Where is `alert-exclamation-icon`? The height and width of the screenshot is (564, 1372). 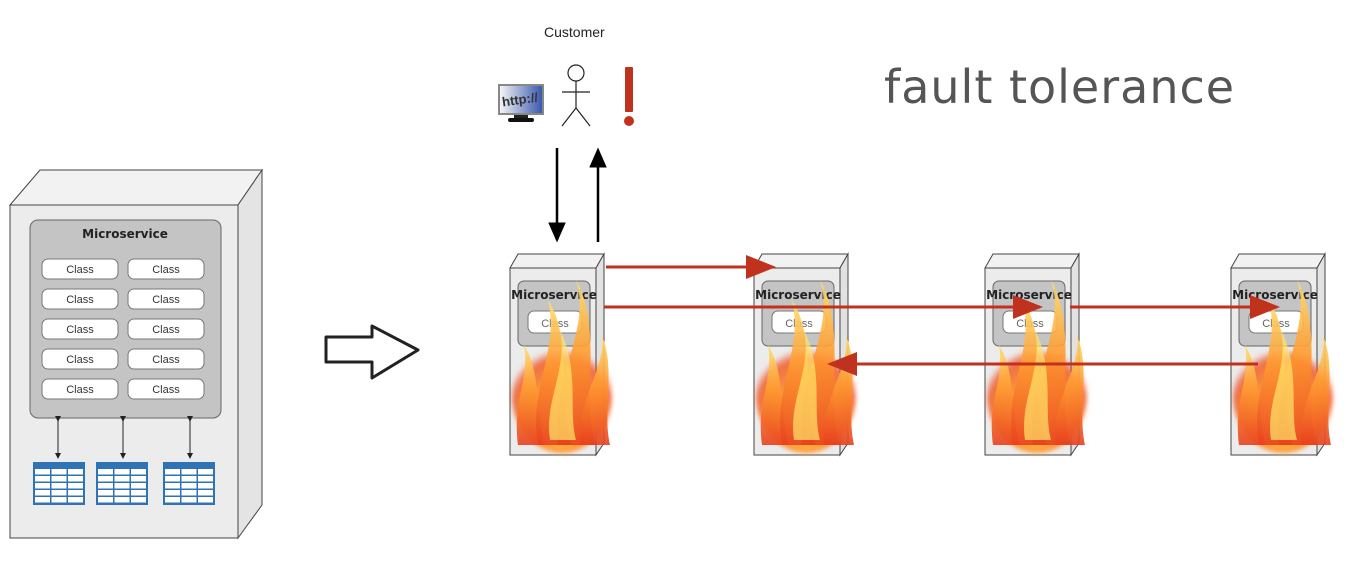 alert-exclamation-icon is located at coordinates (629, 96).